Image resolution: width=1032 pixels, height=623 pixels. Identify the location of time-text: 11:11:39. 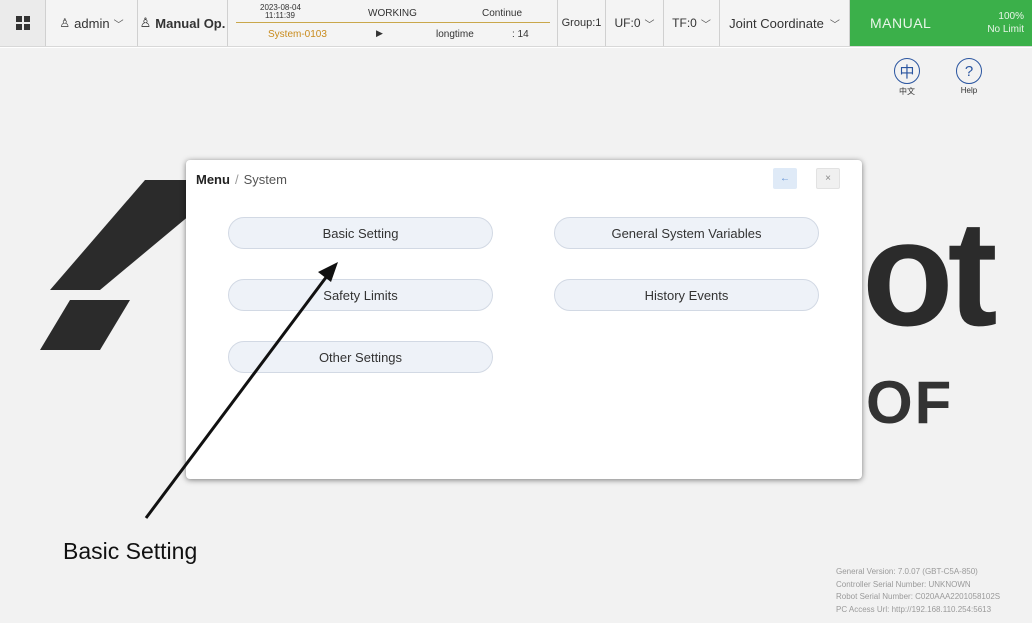
(280, 15).